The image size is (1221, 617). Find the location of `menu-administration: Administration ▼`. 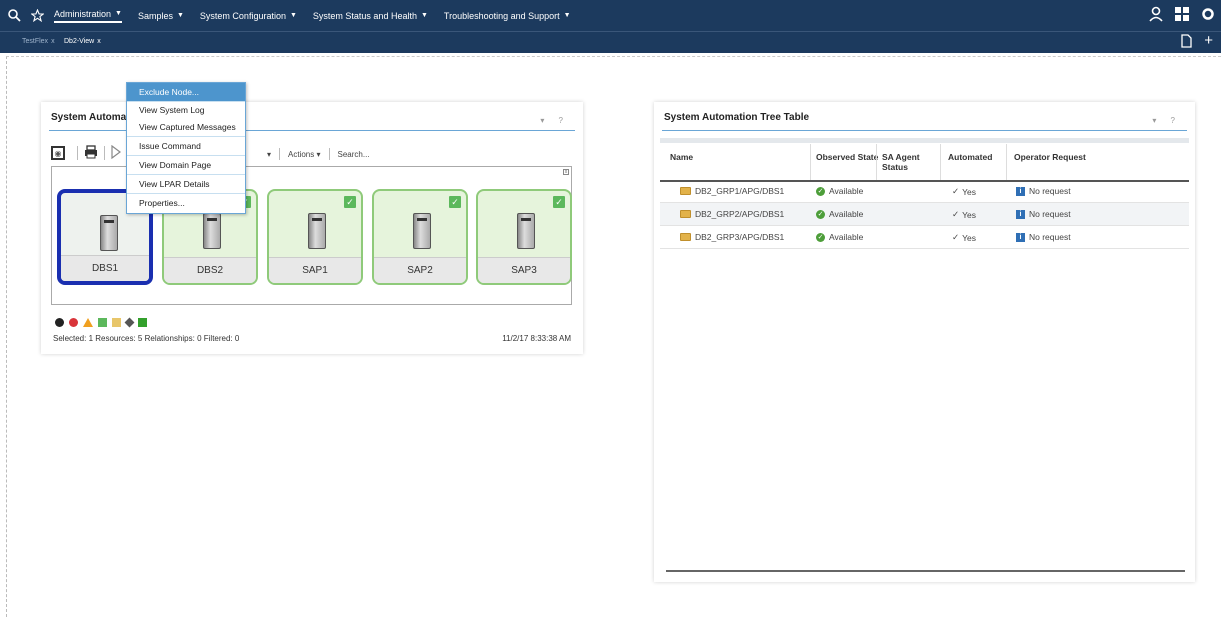

menu-administration: Administration ▼ is located at coordinates (88, 16).